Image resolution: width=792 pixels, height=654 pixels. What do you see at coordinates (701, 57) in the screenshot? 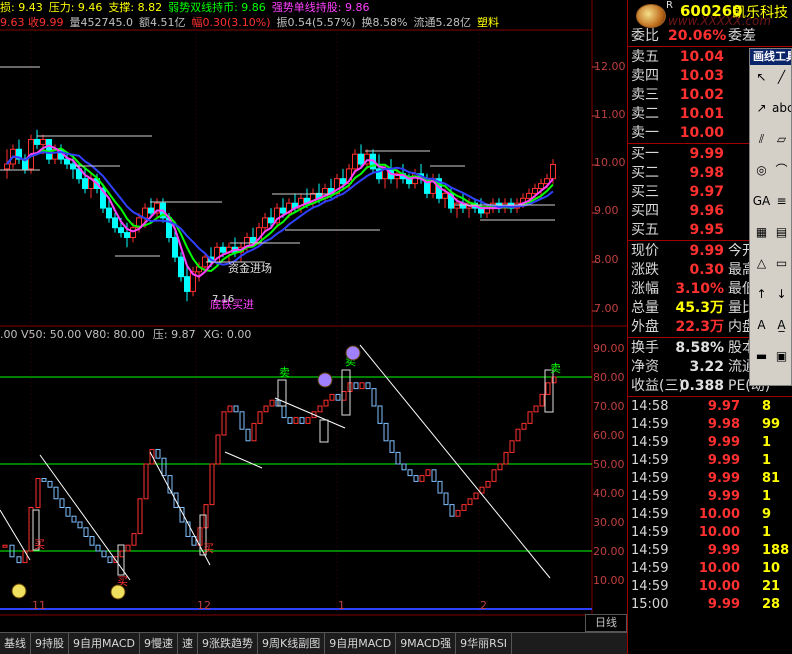
I see `quote-value: 10.04` at bounding box center [701, 57].